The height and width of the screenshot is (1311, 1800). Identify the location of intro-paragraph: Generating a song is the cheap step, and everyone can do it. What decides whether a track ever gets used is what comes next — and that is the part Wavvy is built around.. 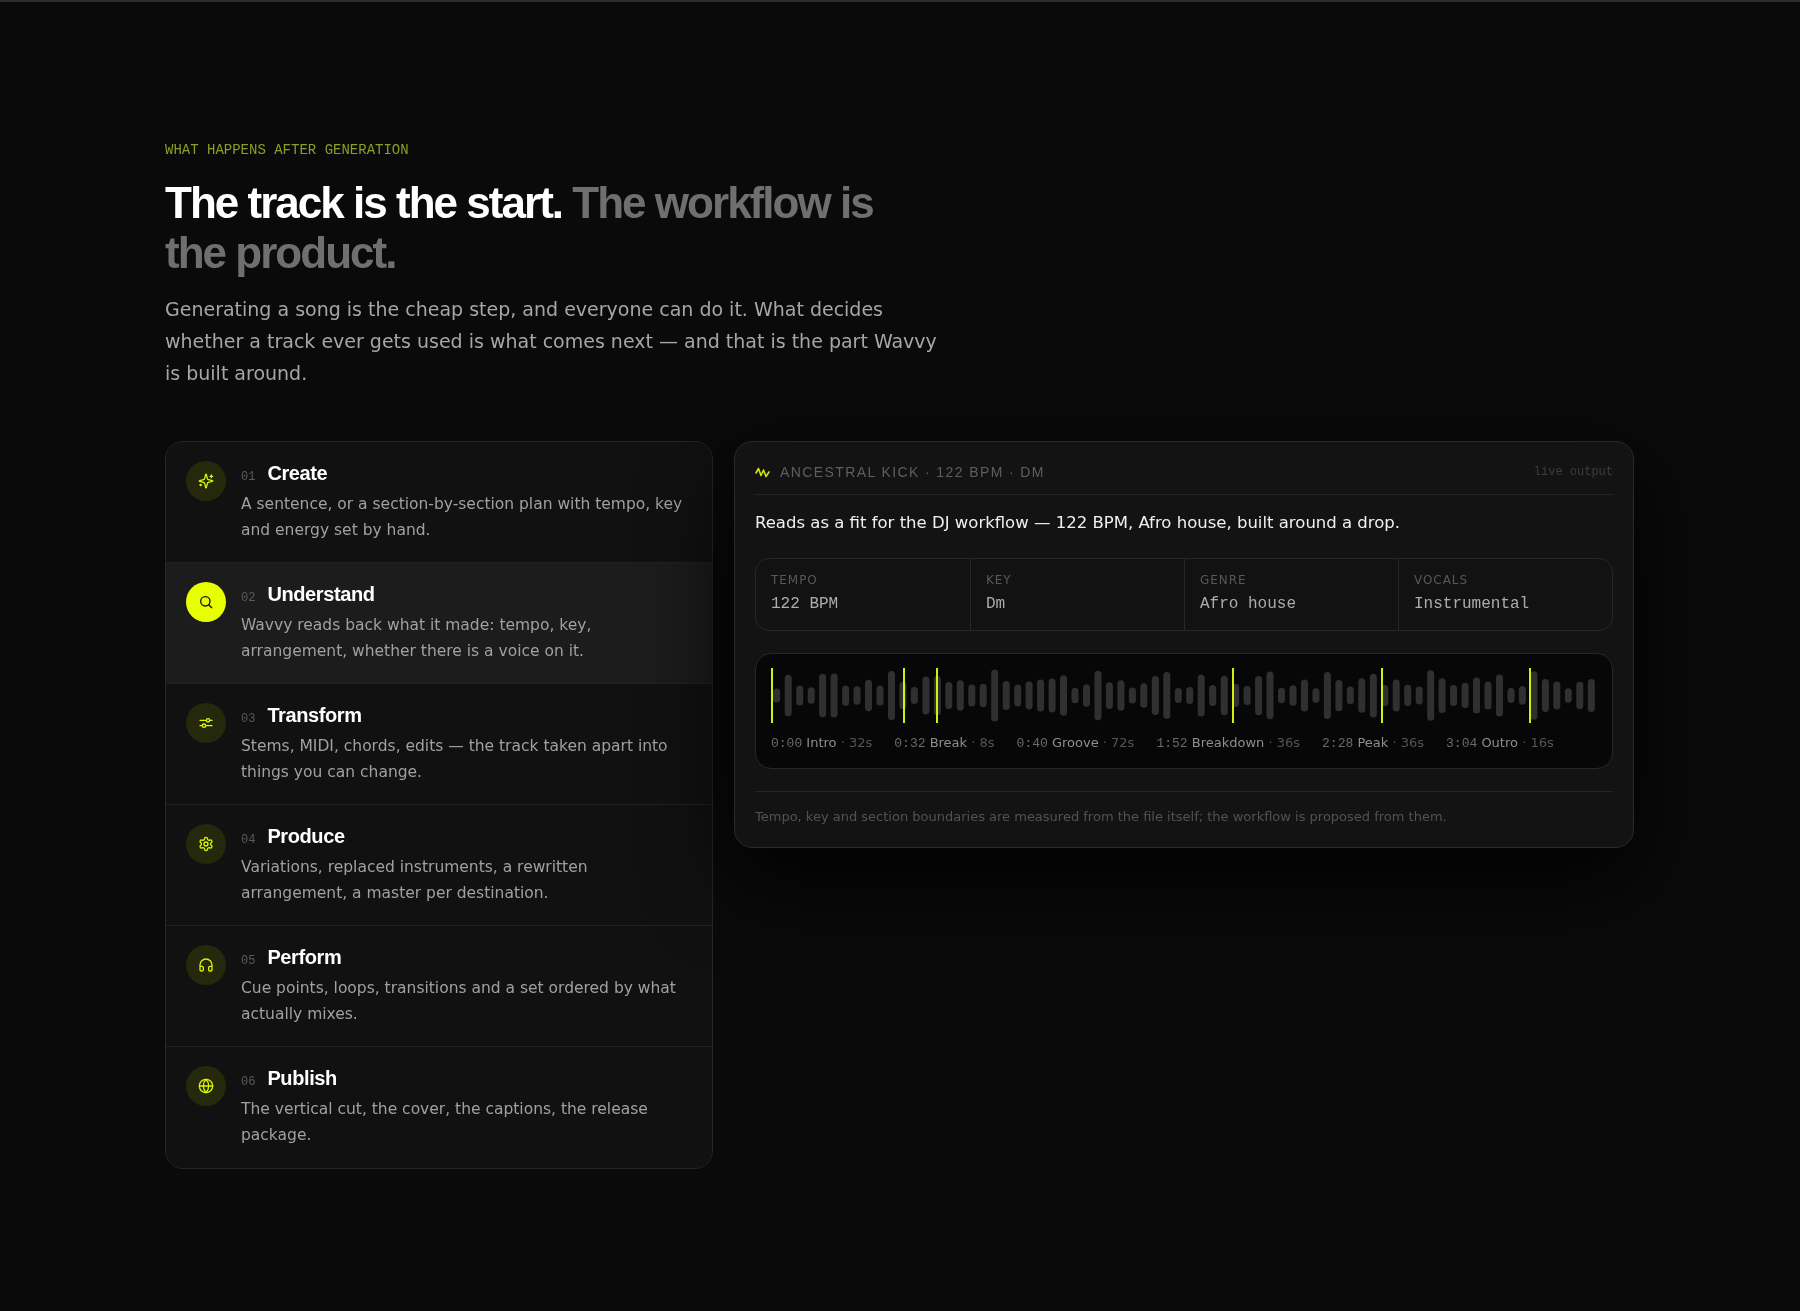
(551, 341).